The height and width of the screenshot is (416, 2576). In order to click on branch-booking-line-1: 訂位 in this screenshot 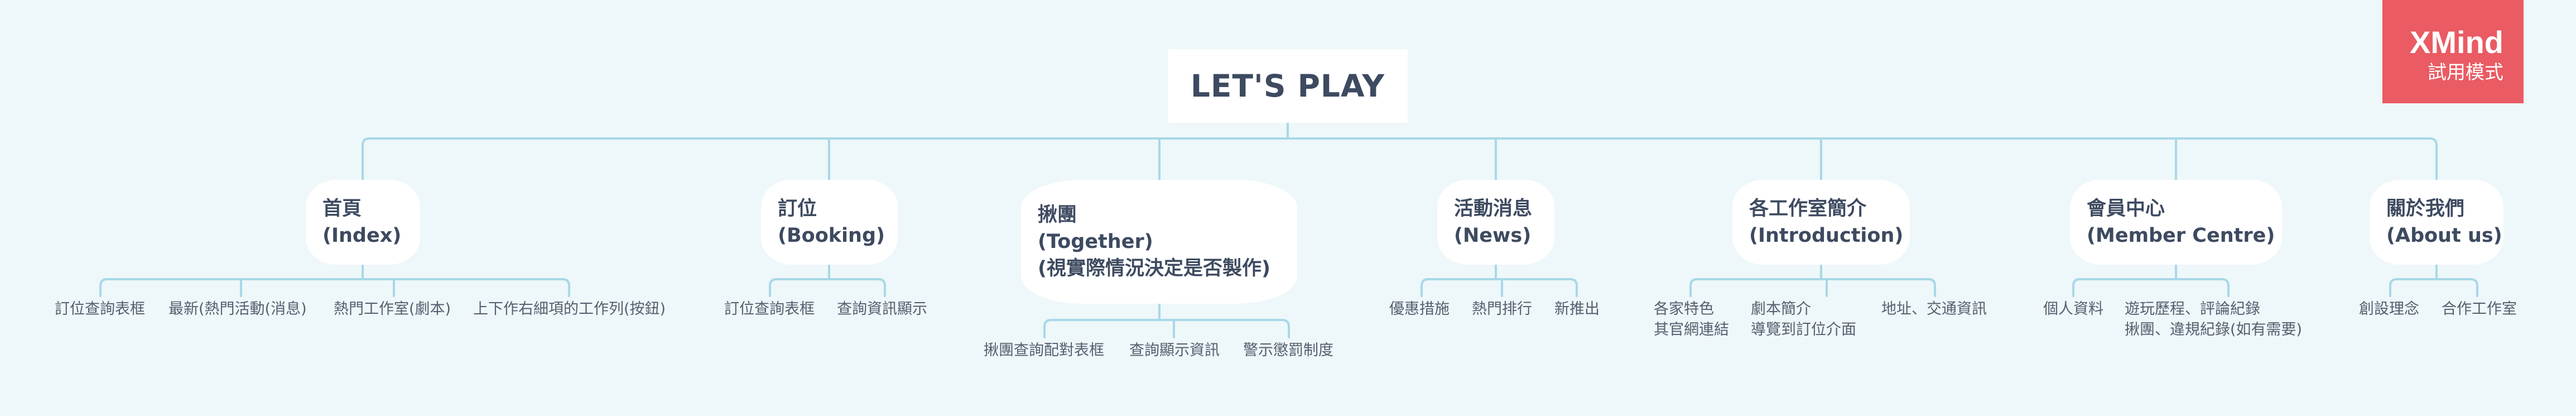, I will do `click(798, 209)`.